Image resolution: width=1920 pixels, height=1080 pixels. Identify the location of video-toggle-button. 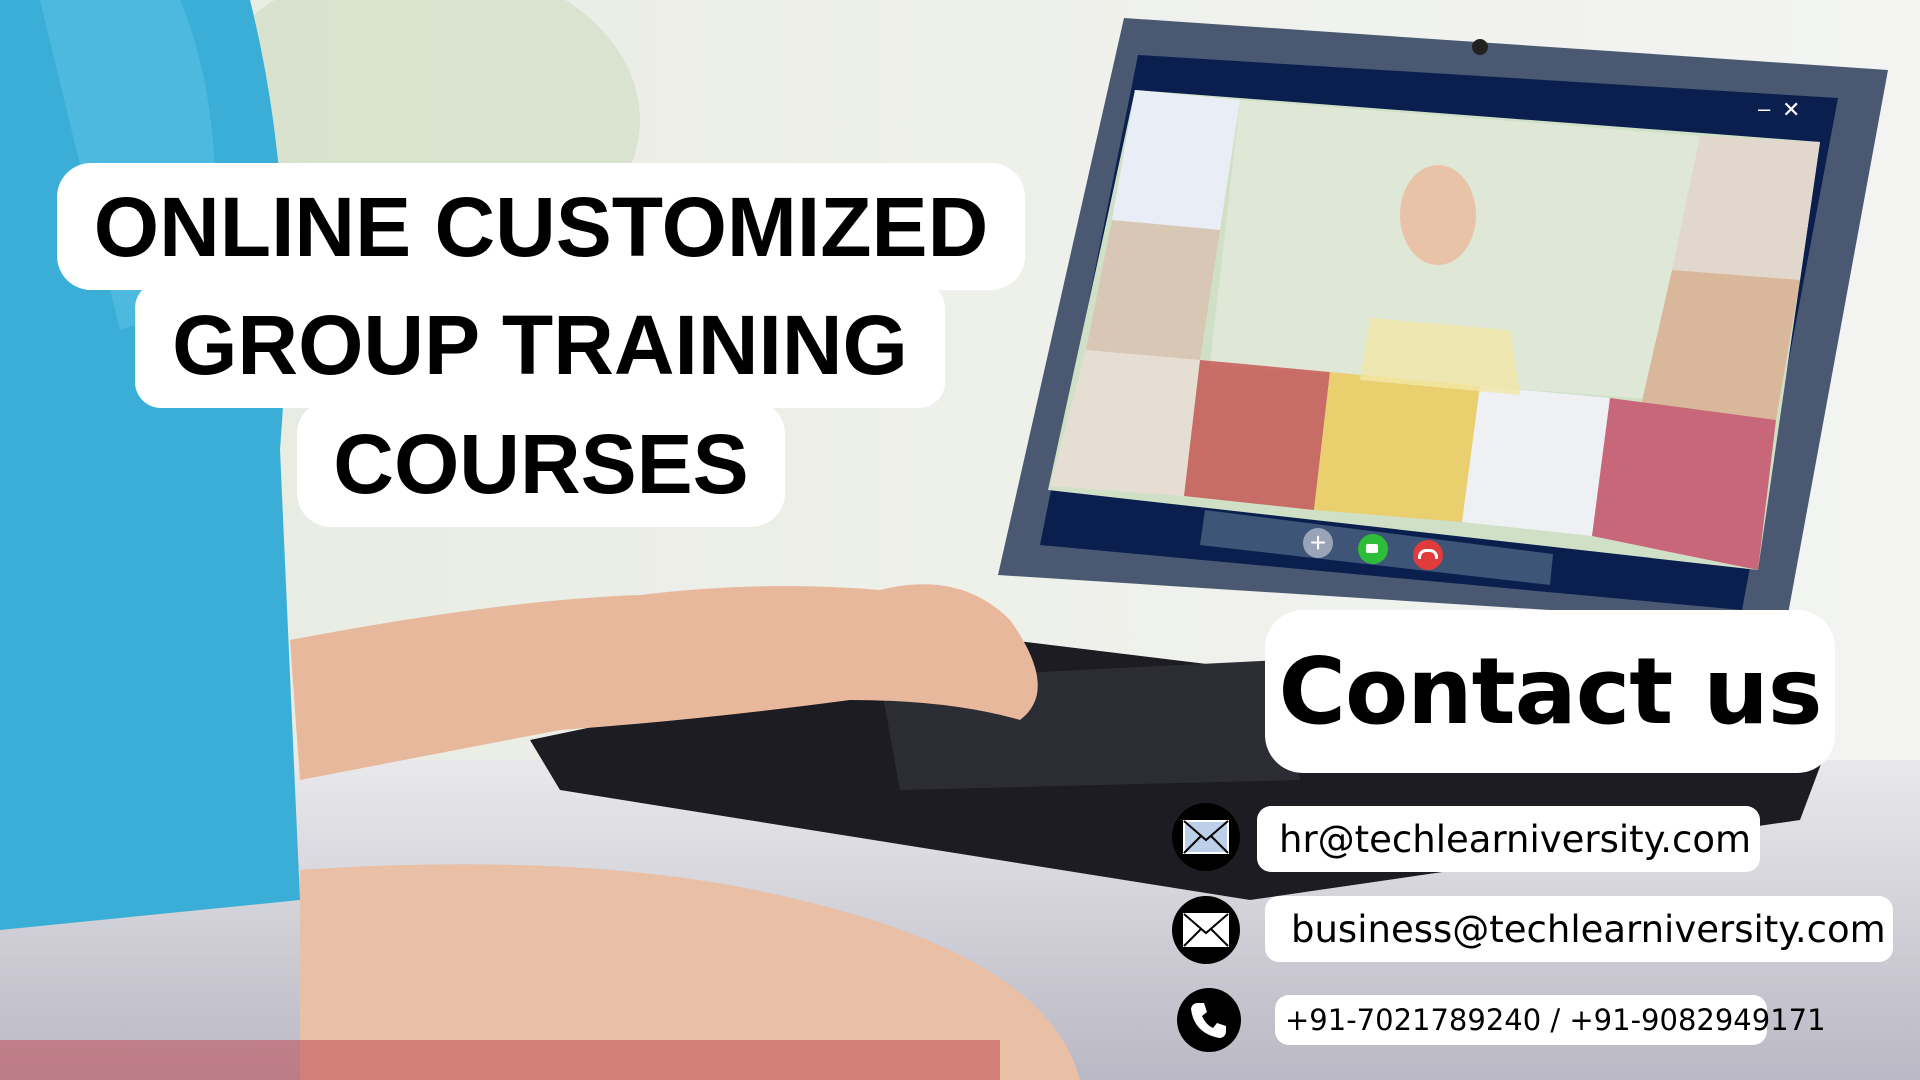
(1373, 549).